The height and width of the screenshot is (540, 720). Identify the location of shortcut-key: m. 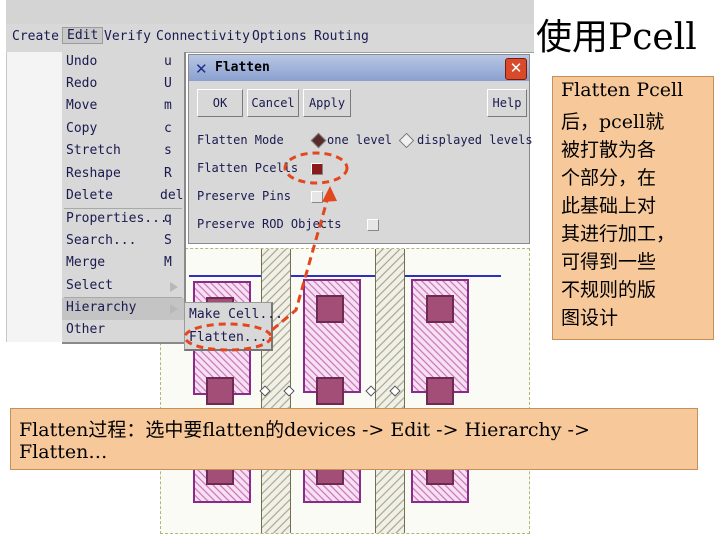
(168, 105).